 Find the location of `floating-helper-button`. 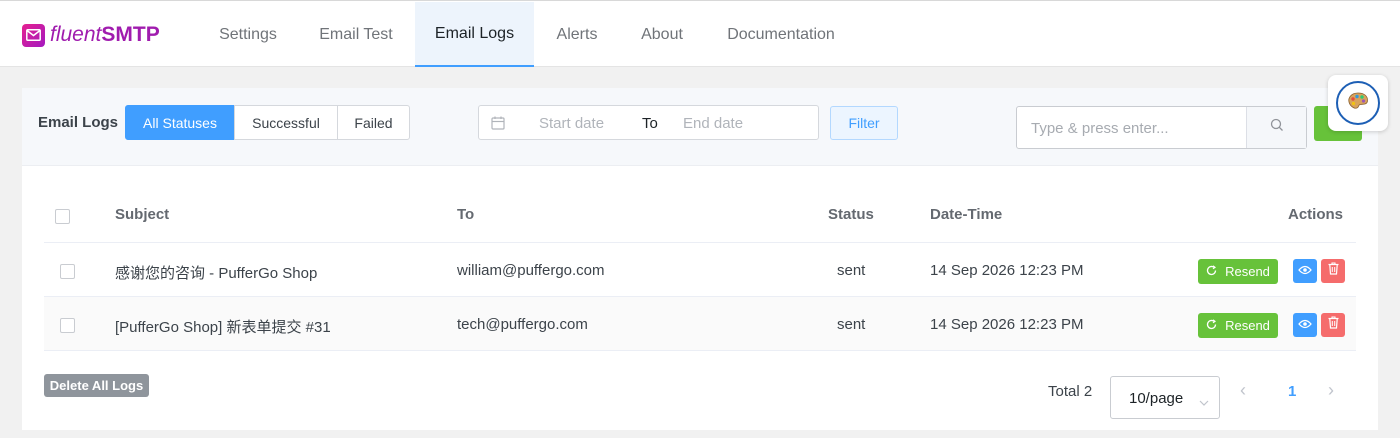

floating-helper-button is located at coordinates (1358, 103).